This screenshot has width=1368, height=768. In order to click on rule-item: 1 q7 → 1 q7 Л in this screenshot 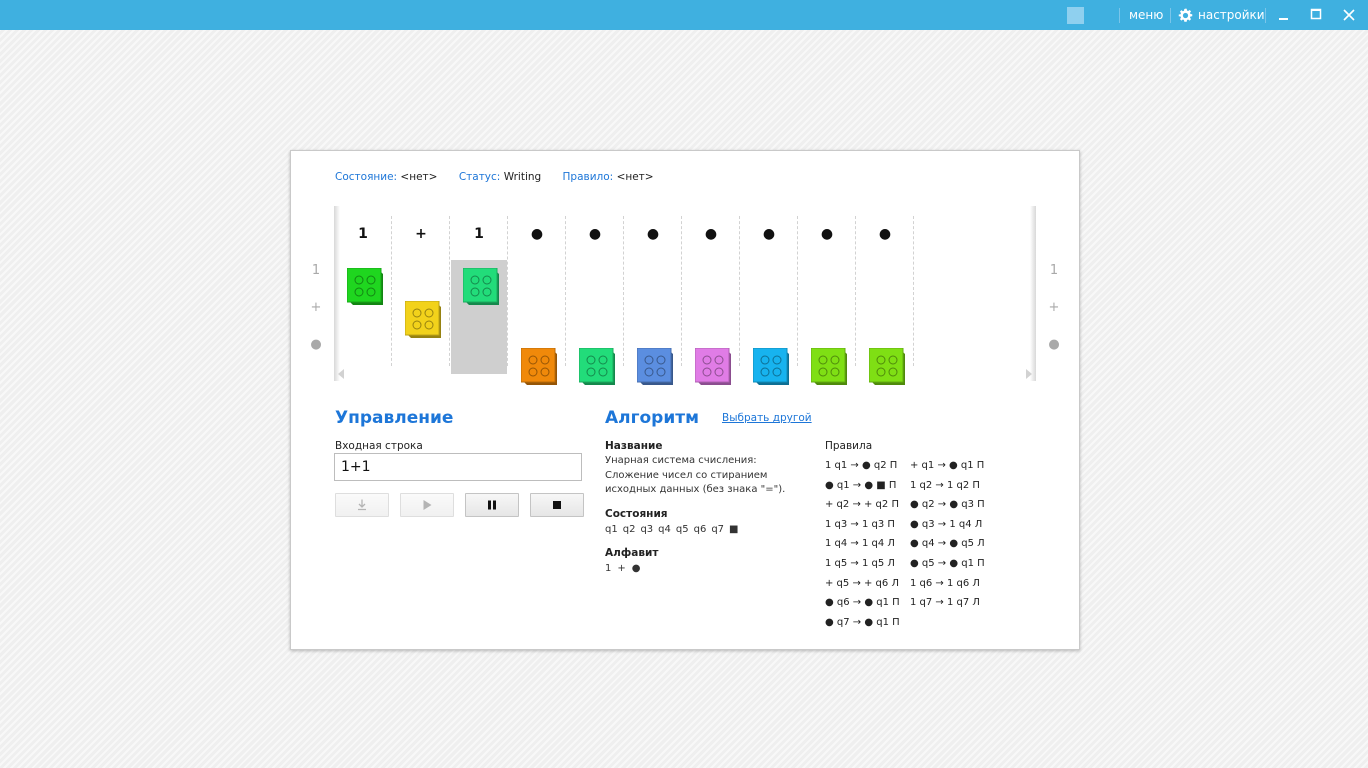, I will do `click(945, 603)`.